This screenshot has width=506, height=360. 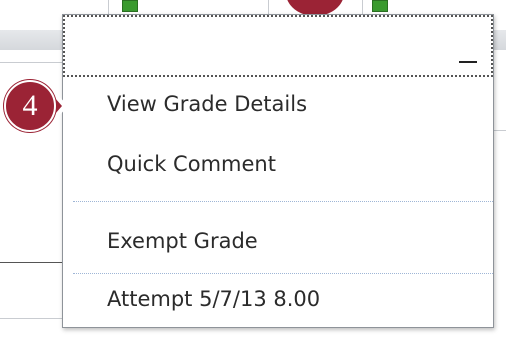 I want to click on menu-item-quick-comment: Quick Comment, so click(x=191, y=164).